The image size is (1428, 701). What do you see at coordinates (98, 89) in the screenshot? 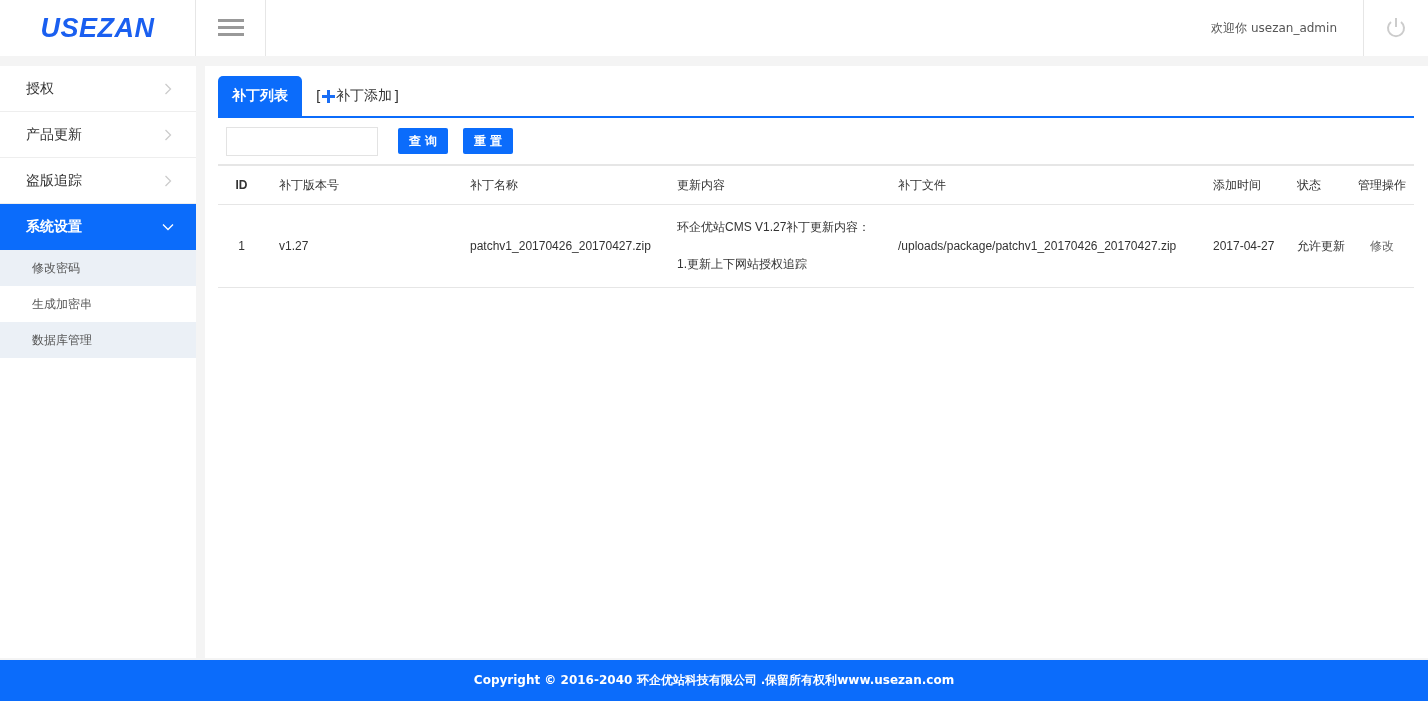
I see `sidebar-item: 授权` at bounding box center [98, 89].